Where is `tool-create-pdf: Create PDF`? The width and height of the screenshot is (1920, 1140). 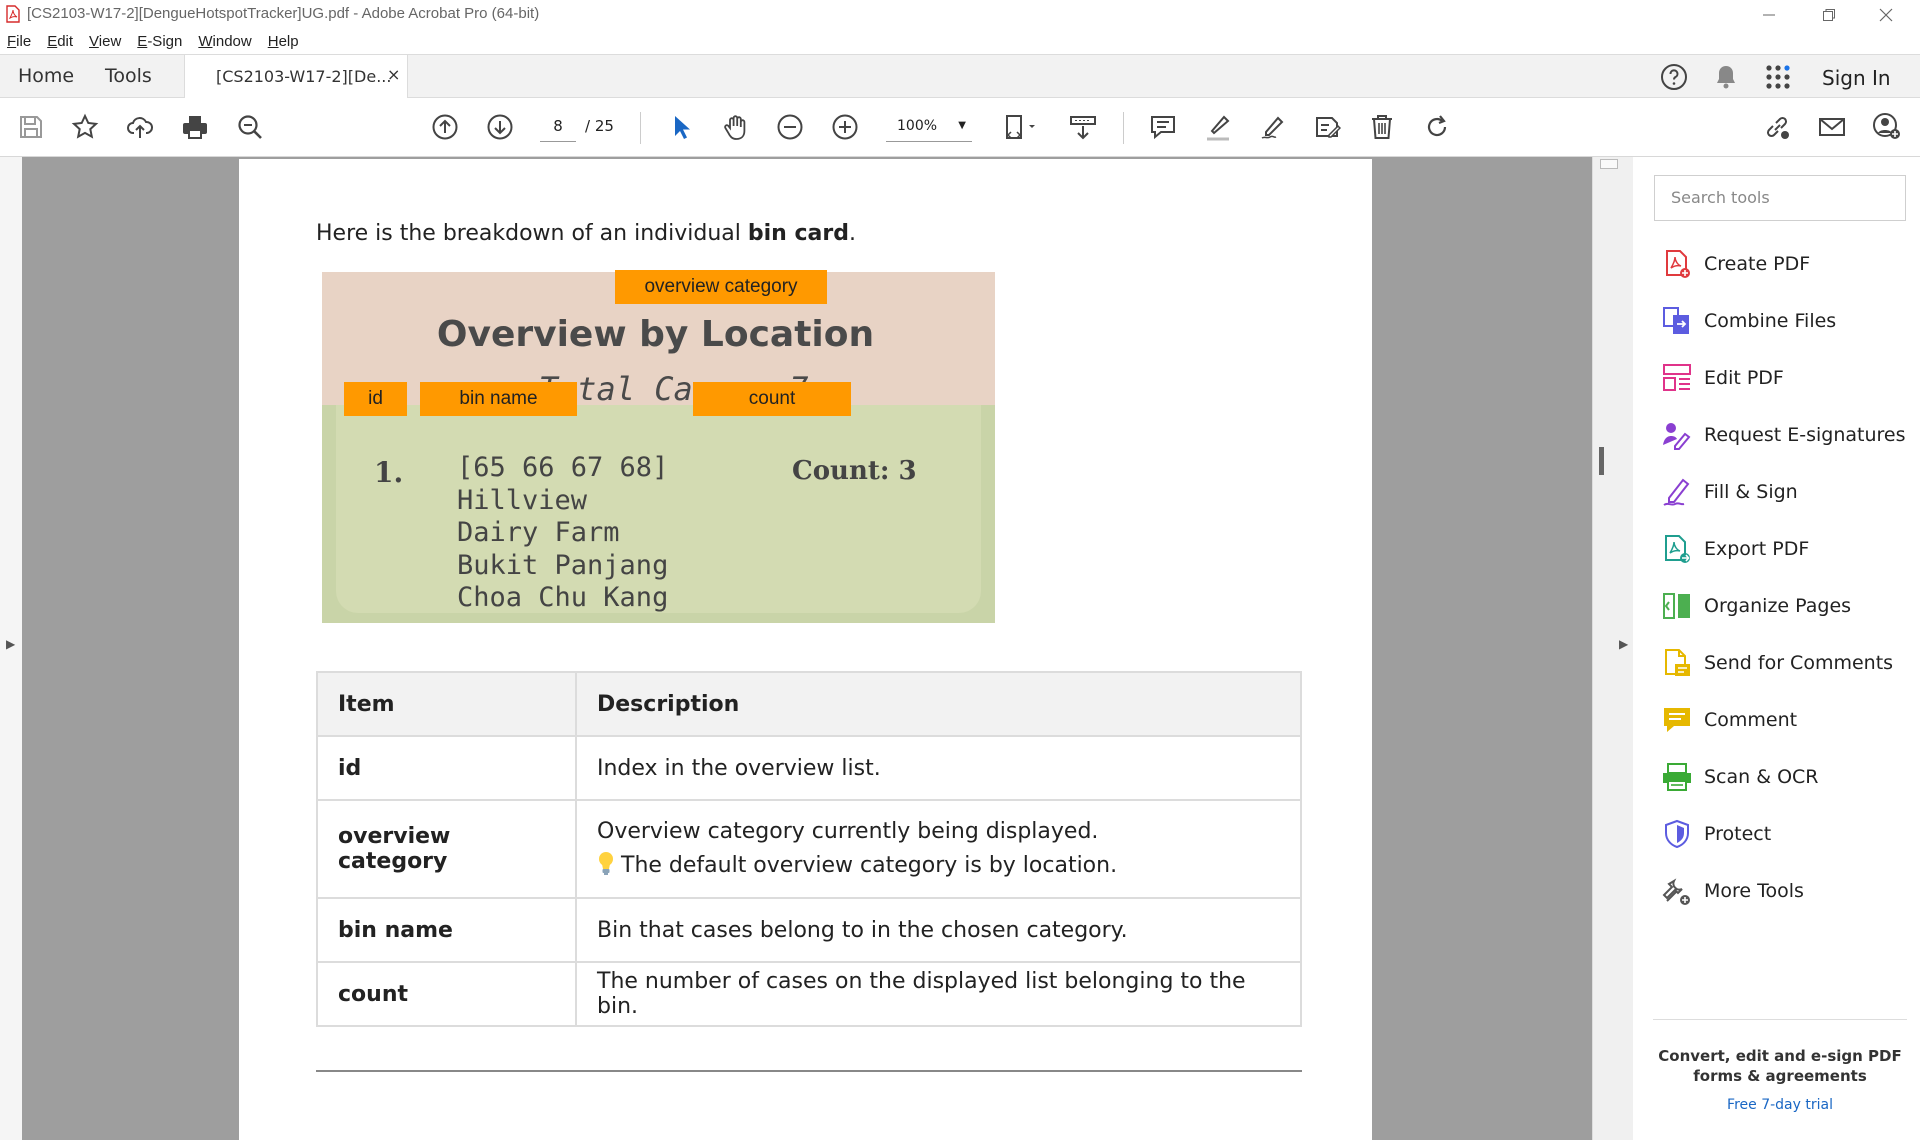 tool-create-pdf: Create PDF is located at coordinates (1735, 264).